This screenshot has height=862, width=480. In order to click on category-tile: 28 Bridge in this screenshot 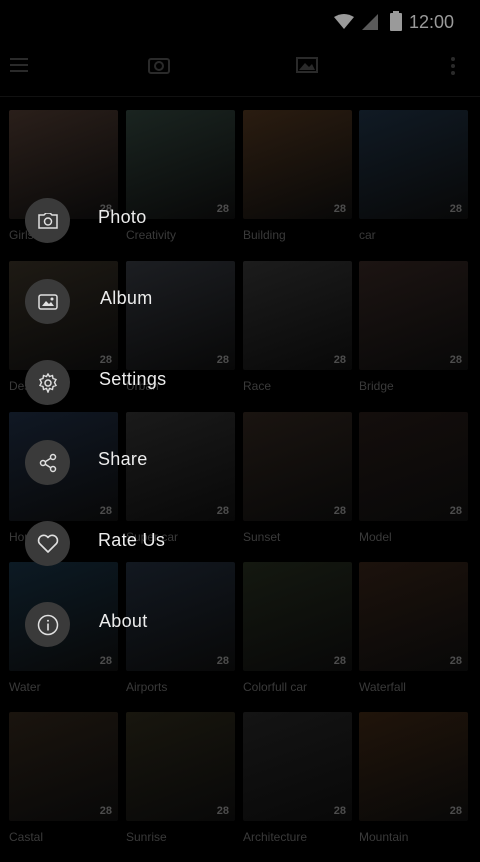, I will do `click(413, 336)`.